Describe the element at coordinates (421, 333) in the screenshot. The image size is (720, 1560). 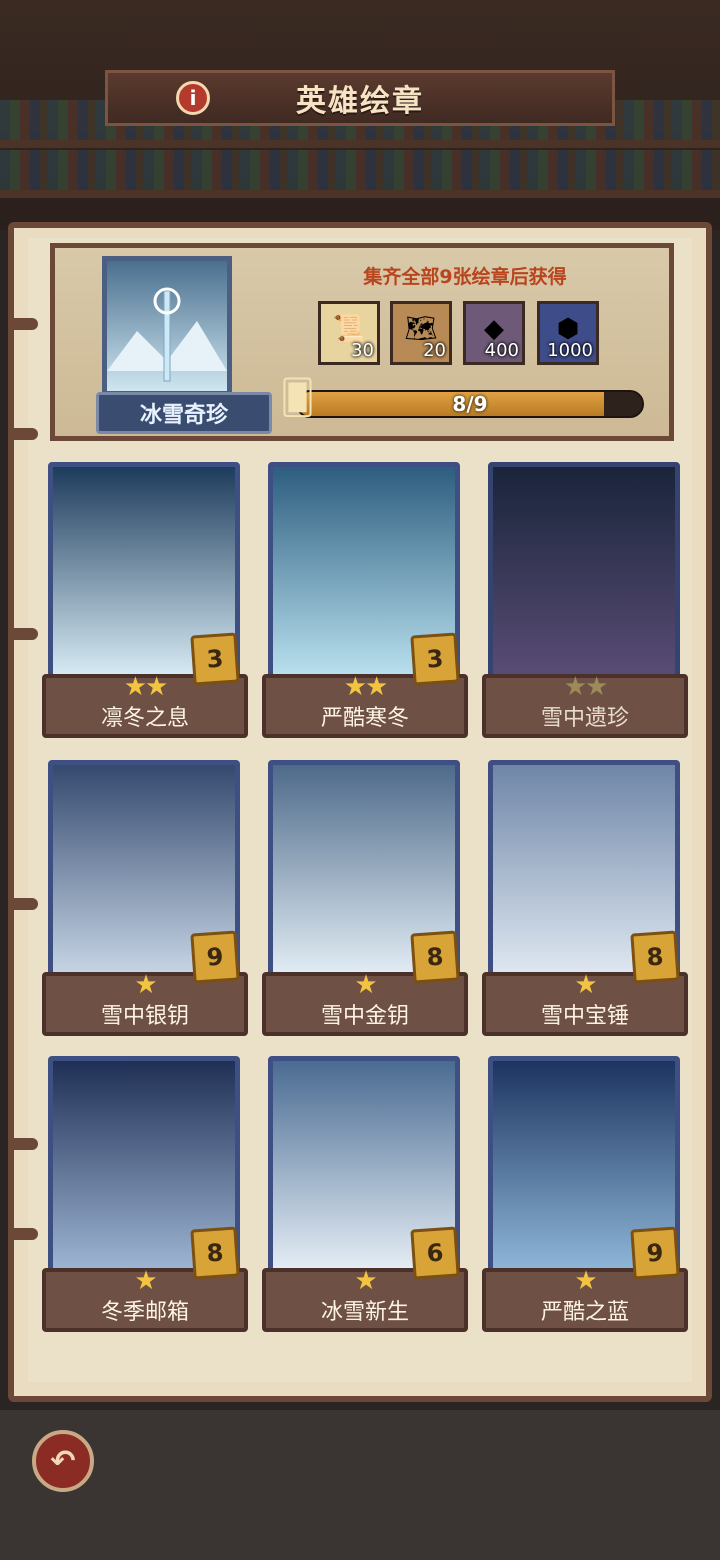
I see `reward-item: 🗺 20` at that location.